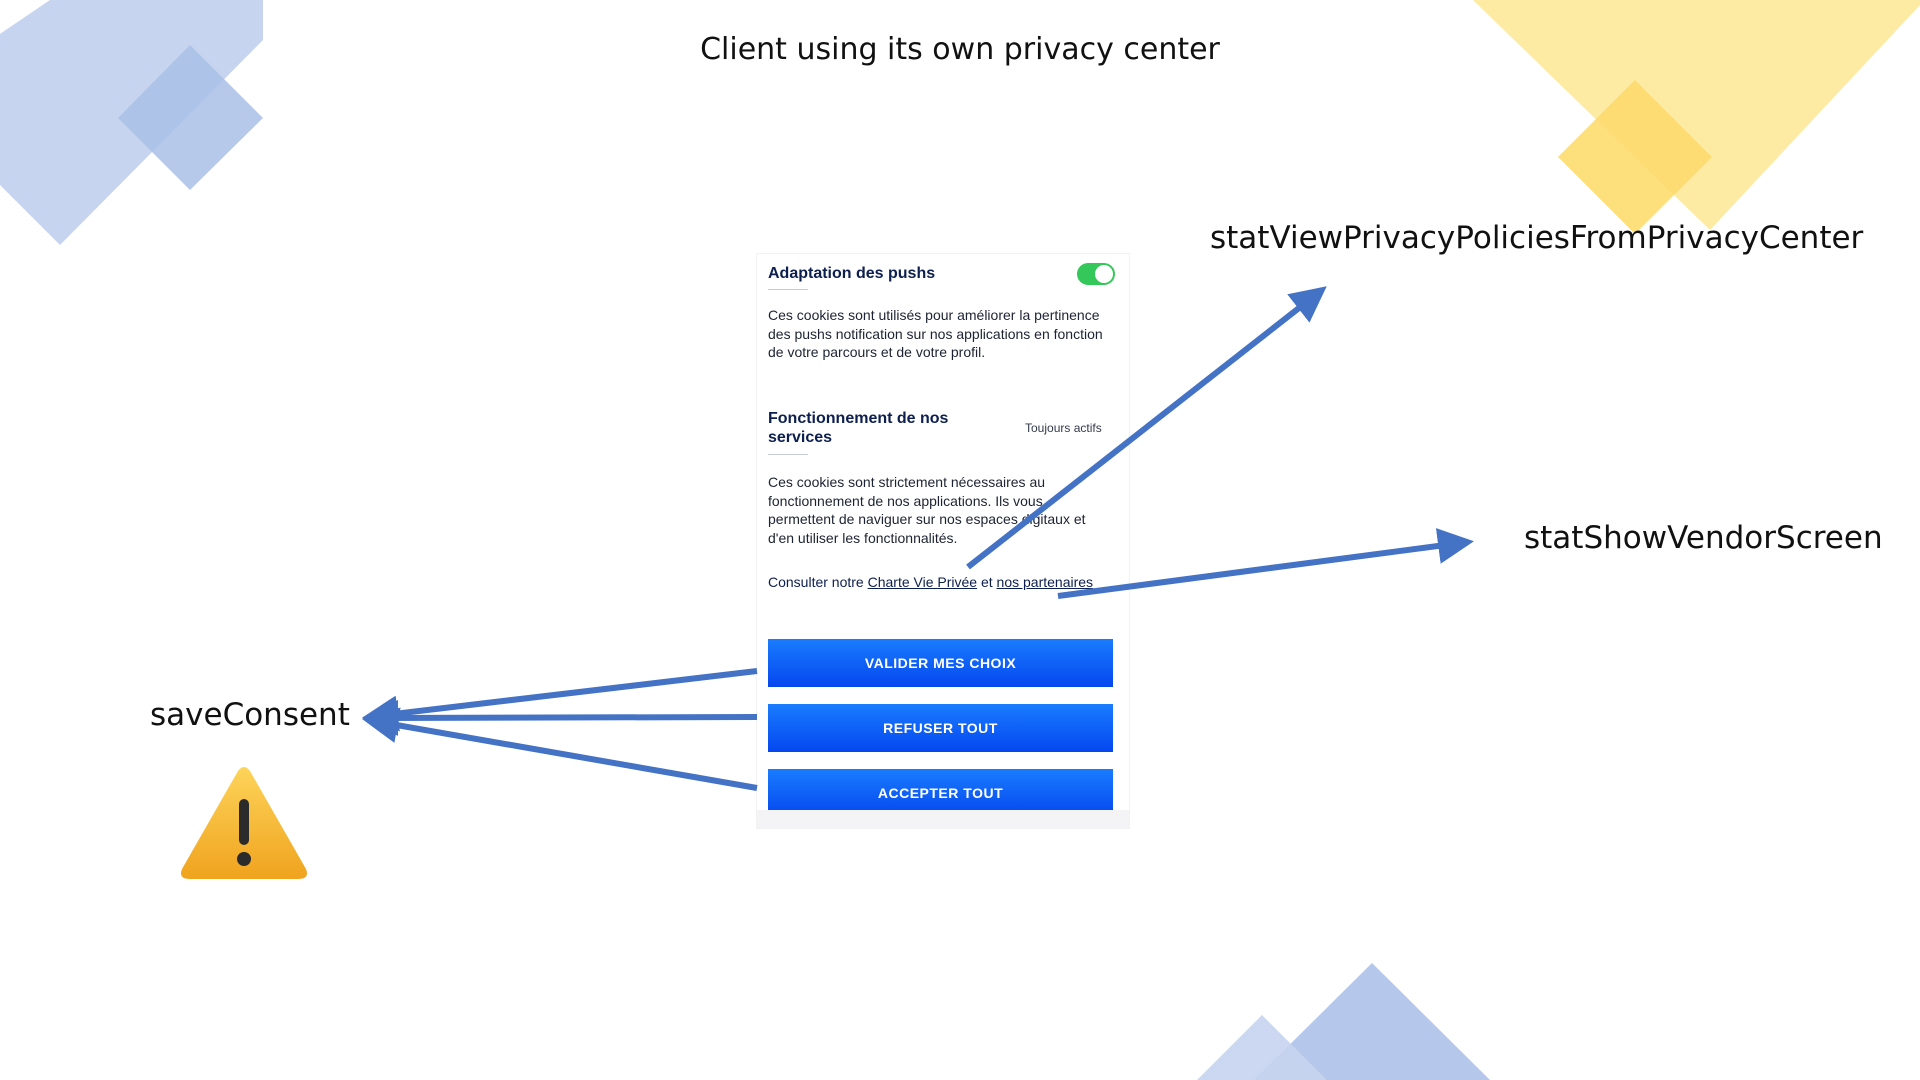 The width and height of the screenshot is (1920, 1080). What do you see at coordinates (244, 859) in the screenshot?
I see `warning-exclamation-dot` at bounding box center [244, 859].